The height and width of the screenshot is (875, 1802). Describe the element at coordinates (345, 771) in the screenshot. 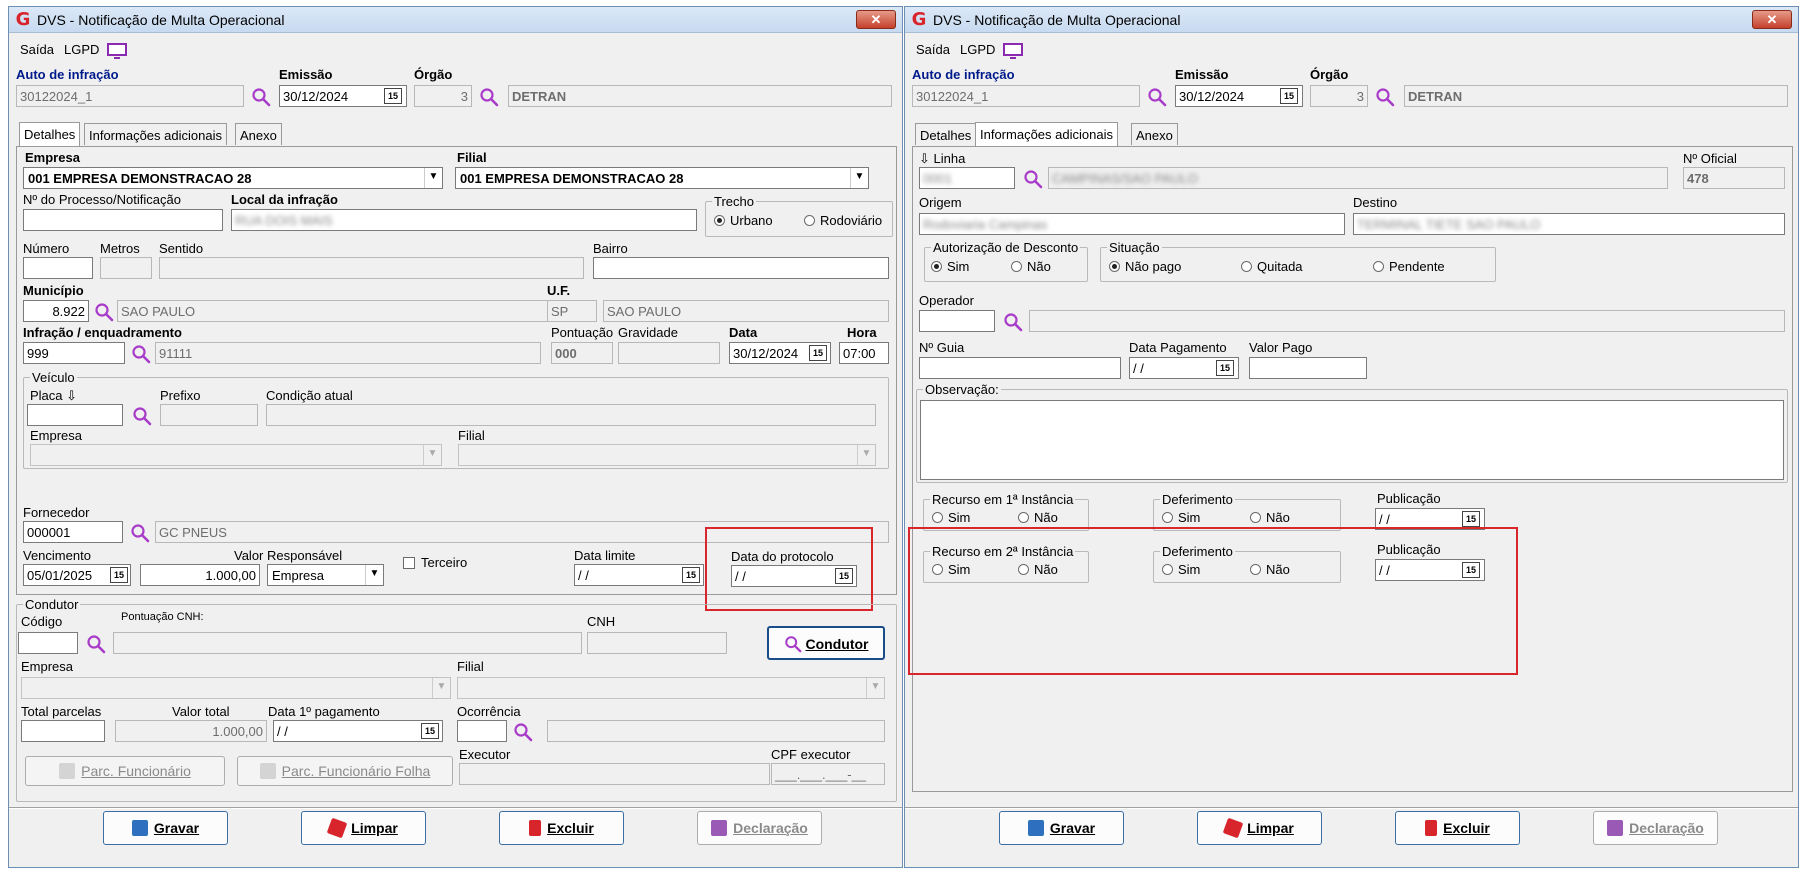

I see `parc-folha-button: Parc. Funcionário Folha` at that location.